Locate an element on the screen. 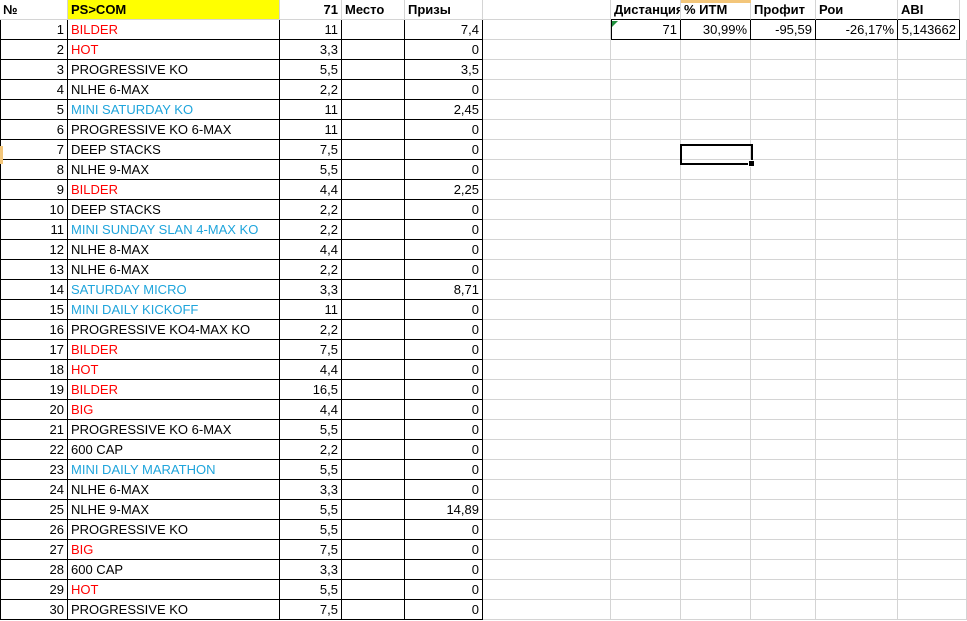 This screenshot has width=967, height=621. row-number-cell: 4 is located at coordinates (34, 90).